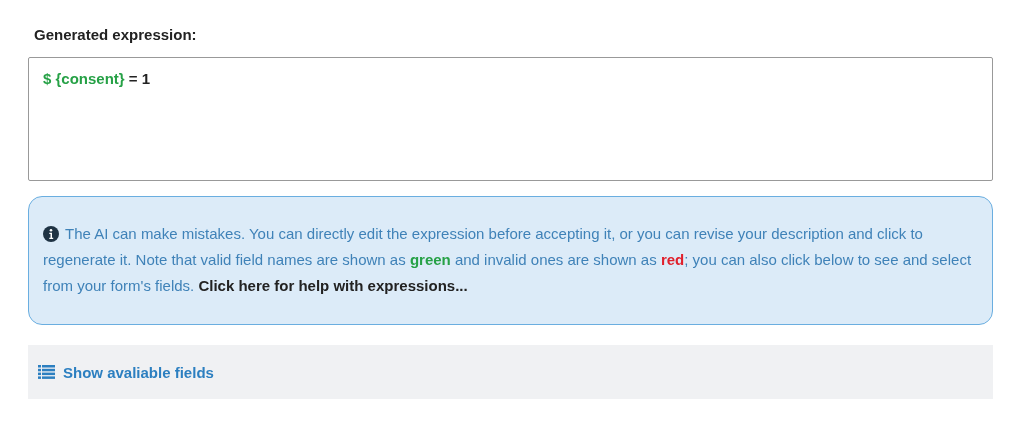 The height and width of the screenshot is (434, 1024). Describe the element at coordinates (116, 34) in the screenshot. I see `expression-label: Generated expression:` at that location.